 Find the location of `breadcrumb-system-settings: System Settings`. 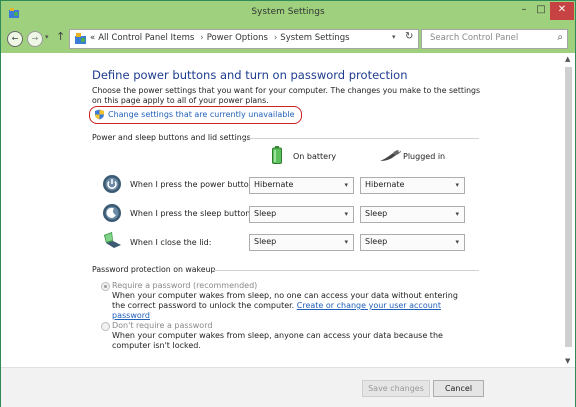

breadcrumb-system-settings: System Settings is located at coordinates (314, 38).